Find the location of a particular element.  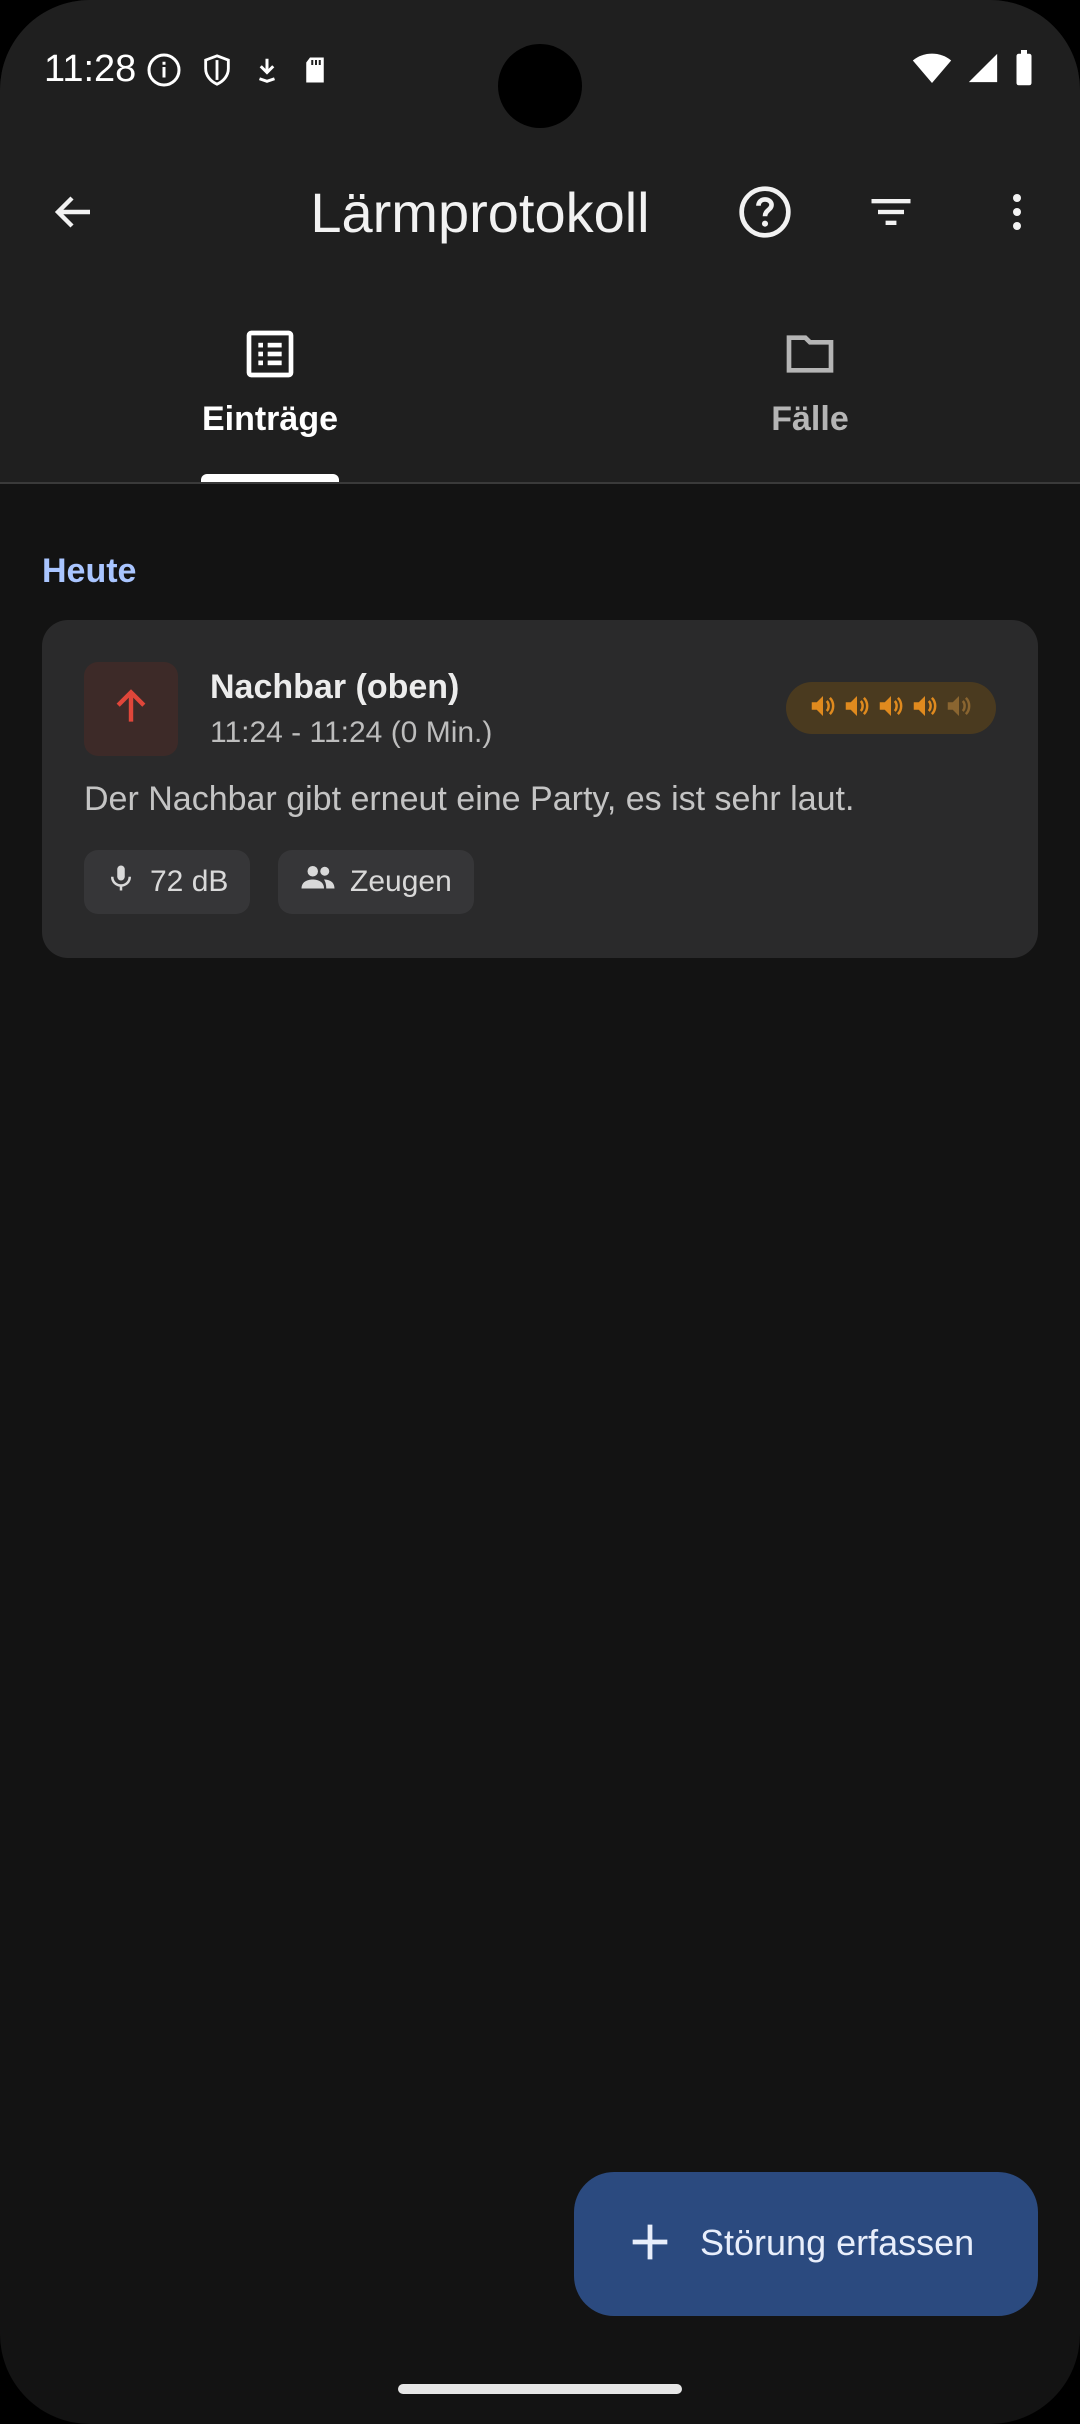

signal-icon is located at coordinates (983, 70).